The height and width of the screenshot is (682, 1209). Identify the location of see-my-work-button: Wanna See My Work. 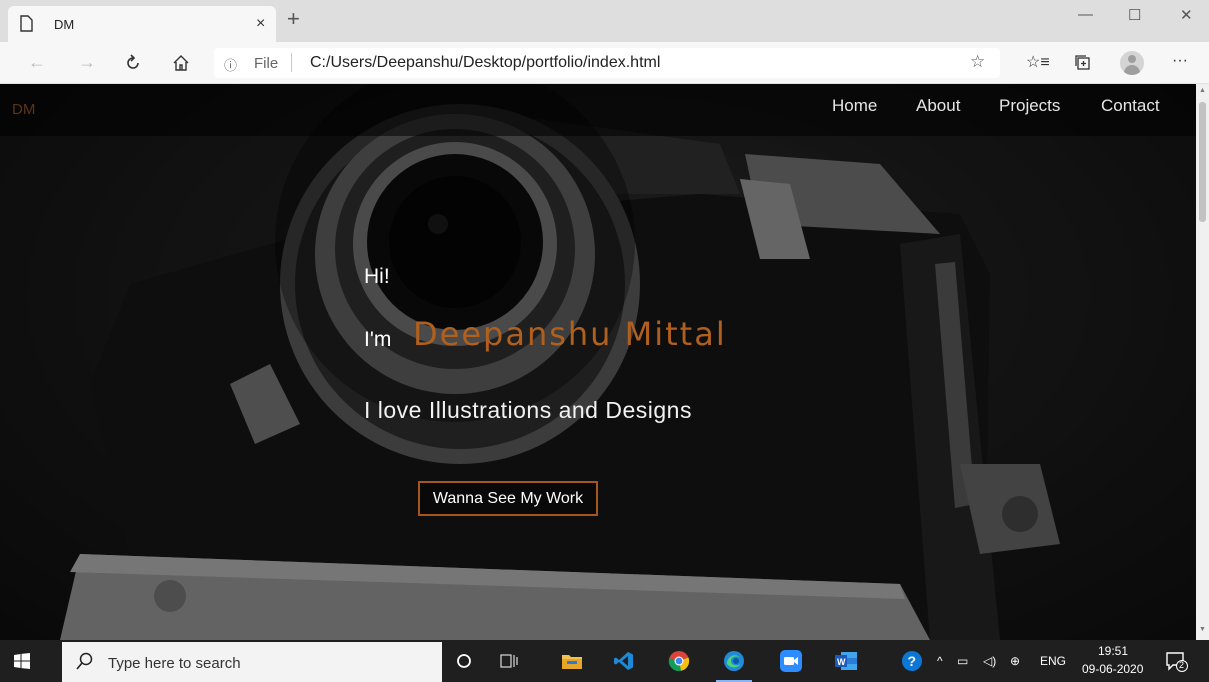
(508, 498).